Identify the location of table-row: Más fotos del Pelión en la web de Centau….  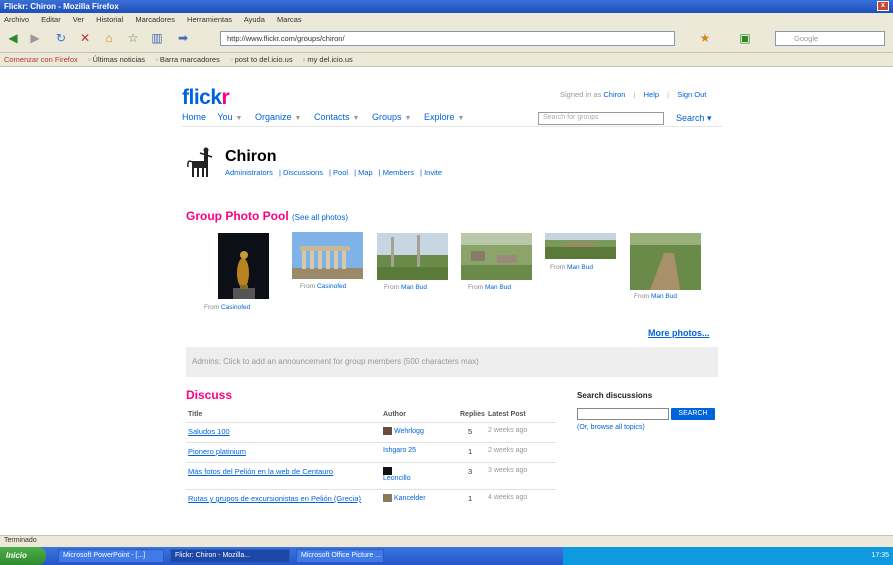
(371, 475).